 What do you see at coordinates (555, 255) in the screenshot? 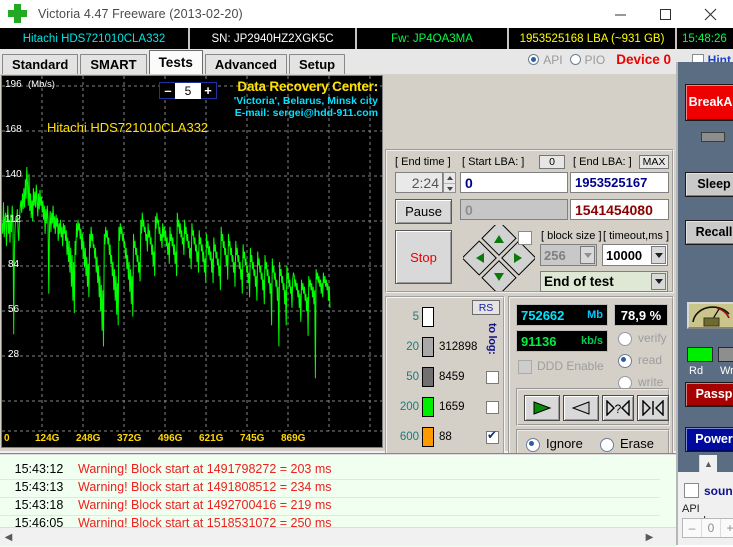
I see `block-size-value: 256` at bounding box center [555, 255].